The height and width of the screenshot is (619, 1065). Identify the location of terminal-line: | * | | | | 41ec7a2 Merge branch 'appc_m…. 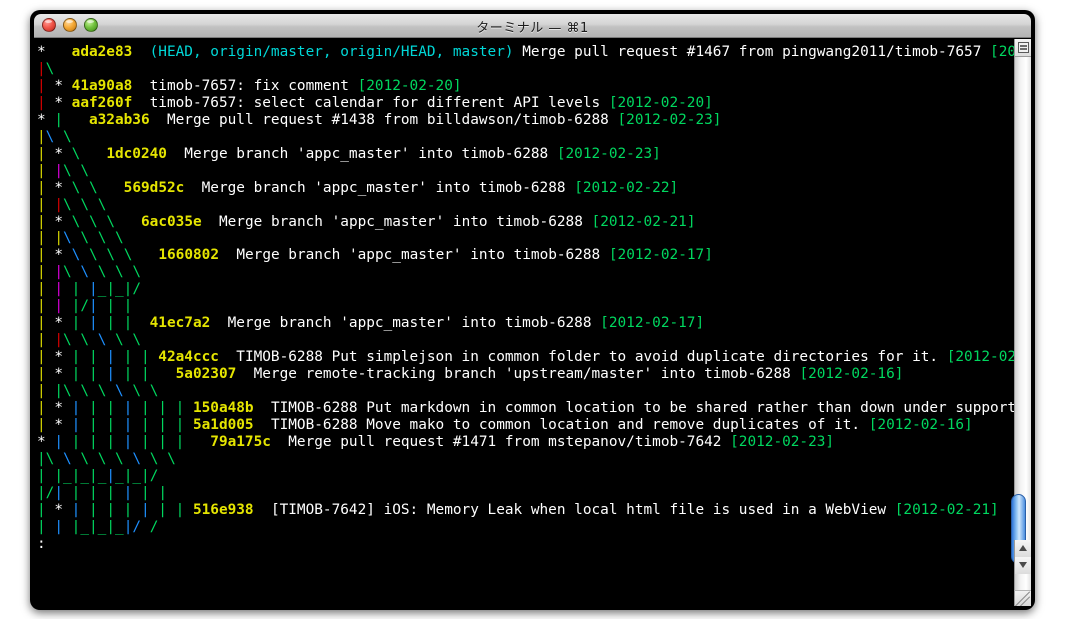
(525, 323).